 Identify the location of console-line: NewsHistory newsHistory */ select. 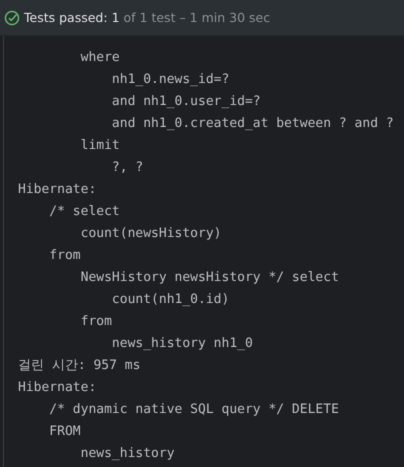
(210, 278).